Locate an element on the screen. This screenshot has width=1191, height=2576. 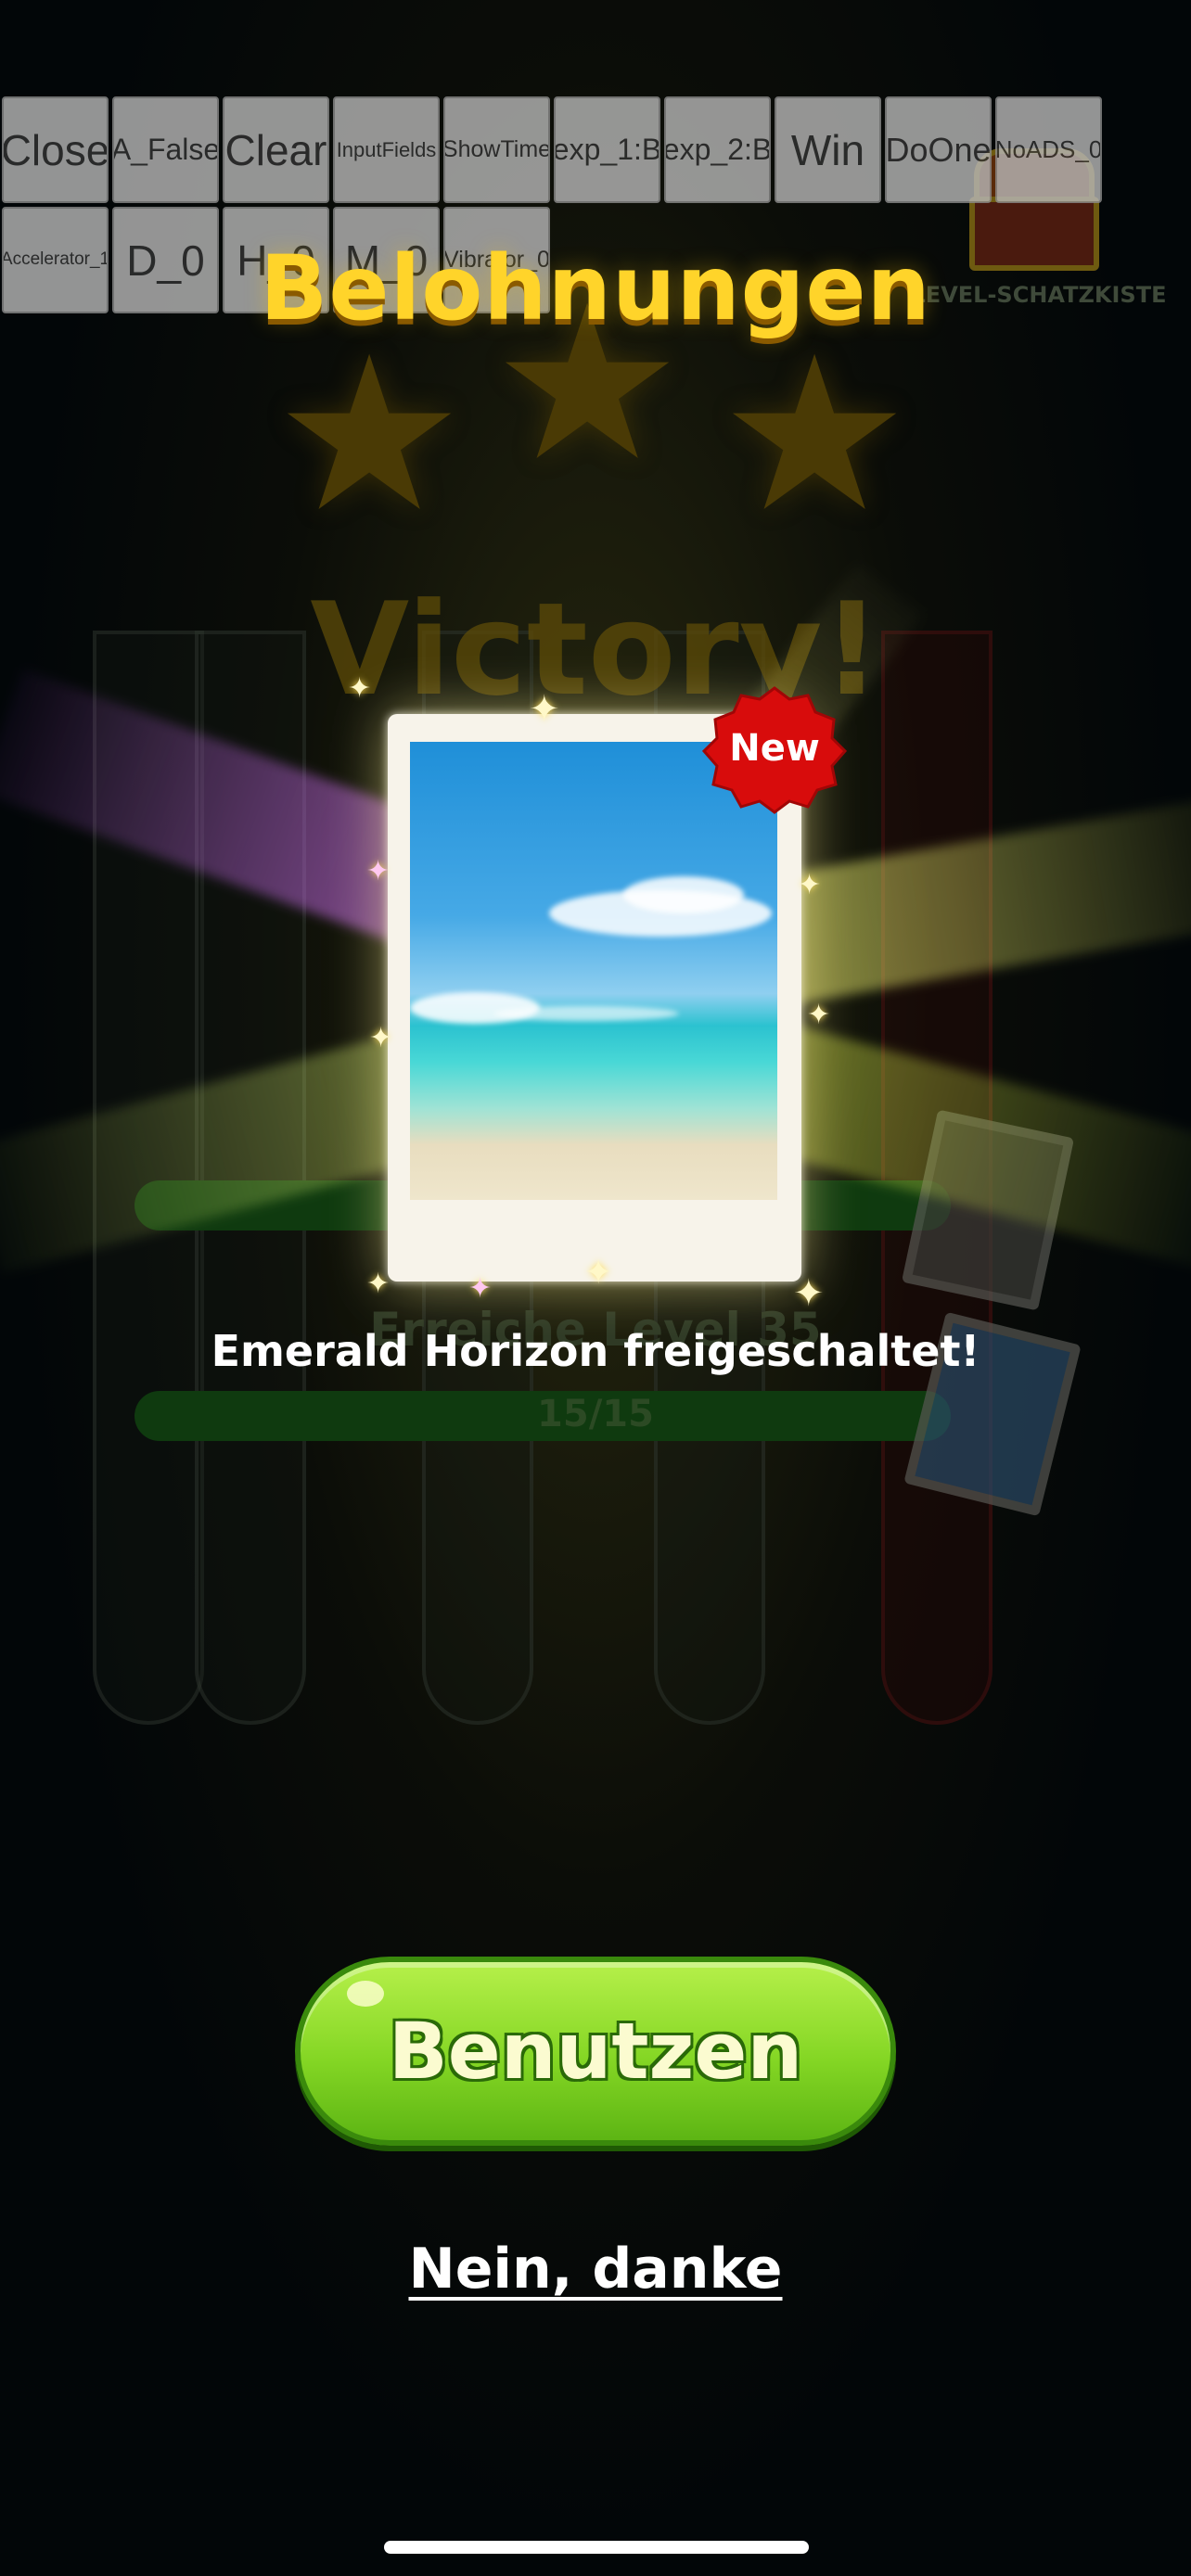
use-button: Benutzen is located at coordinates (595, 2051).